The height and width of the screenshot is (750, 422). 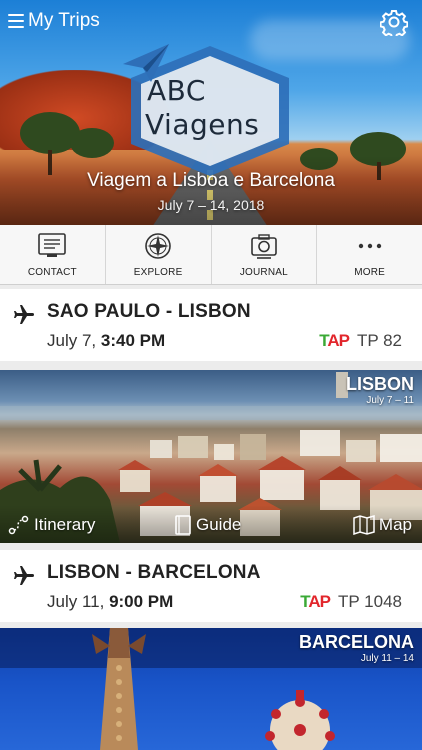 I want to click on guide-button: Guide, so click(x=207, y=525).